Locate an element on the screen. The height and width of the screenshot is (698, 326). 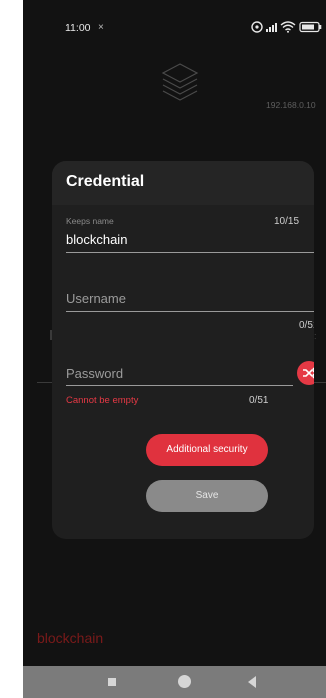
app-logo-icon is located at coordinates (180, 82).